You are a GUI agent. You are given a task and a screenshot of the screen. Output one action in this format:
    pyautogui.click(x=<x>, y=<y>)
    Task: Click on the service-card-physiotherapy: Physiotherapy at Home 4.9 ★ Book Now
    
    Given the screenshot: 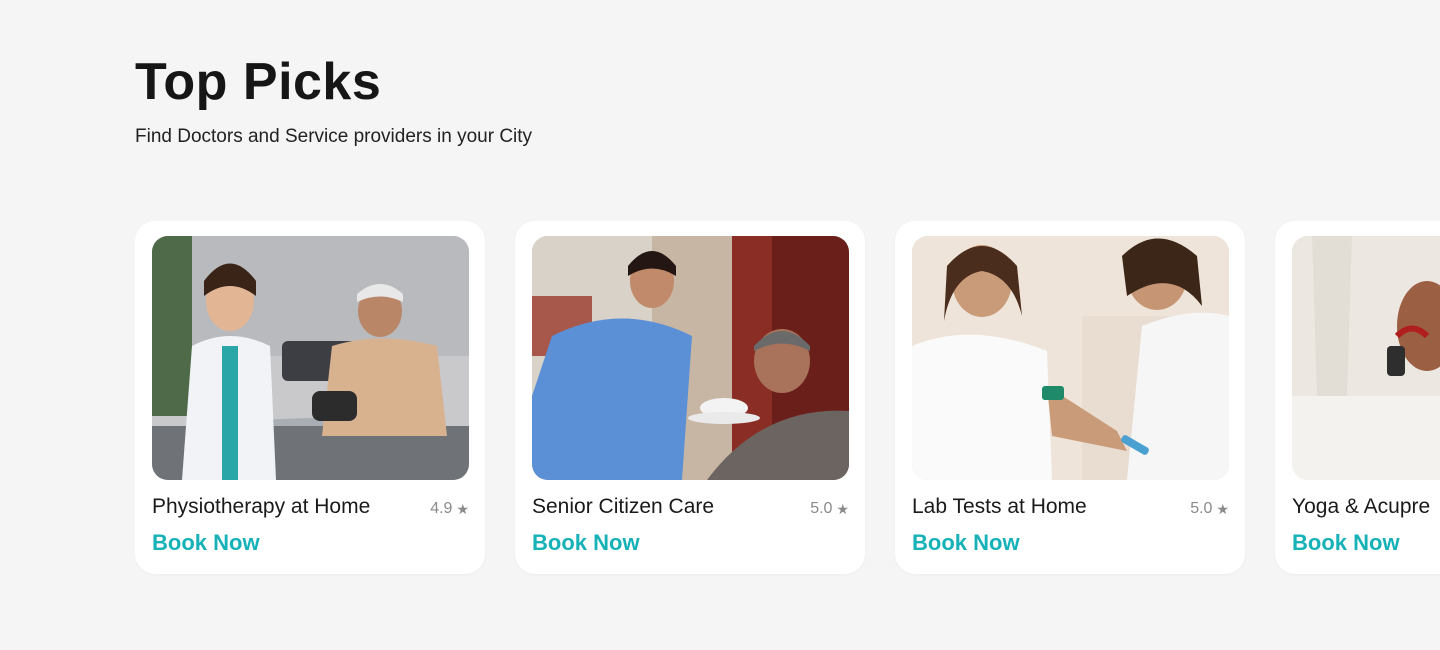 What is the action you would take?
    pyautogui.click(x=310, y=397)
    